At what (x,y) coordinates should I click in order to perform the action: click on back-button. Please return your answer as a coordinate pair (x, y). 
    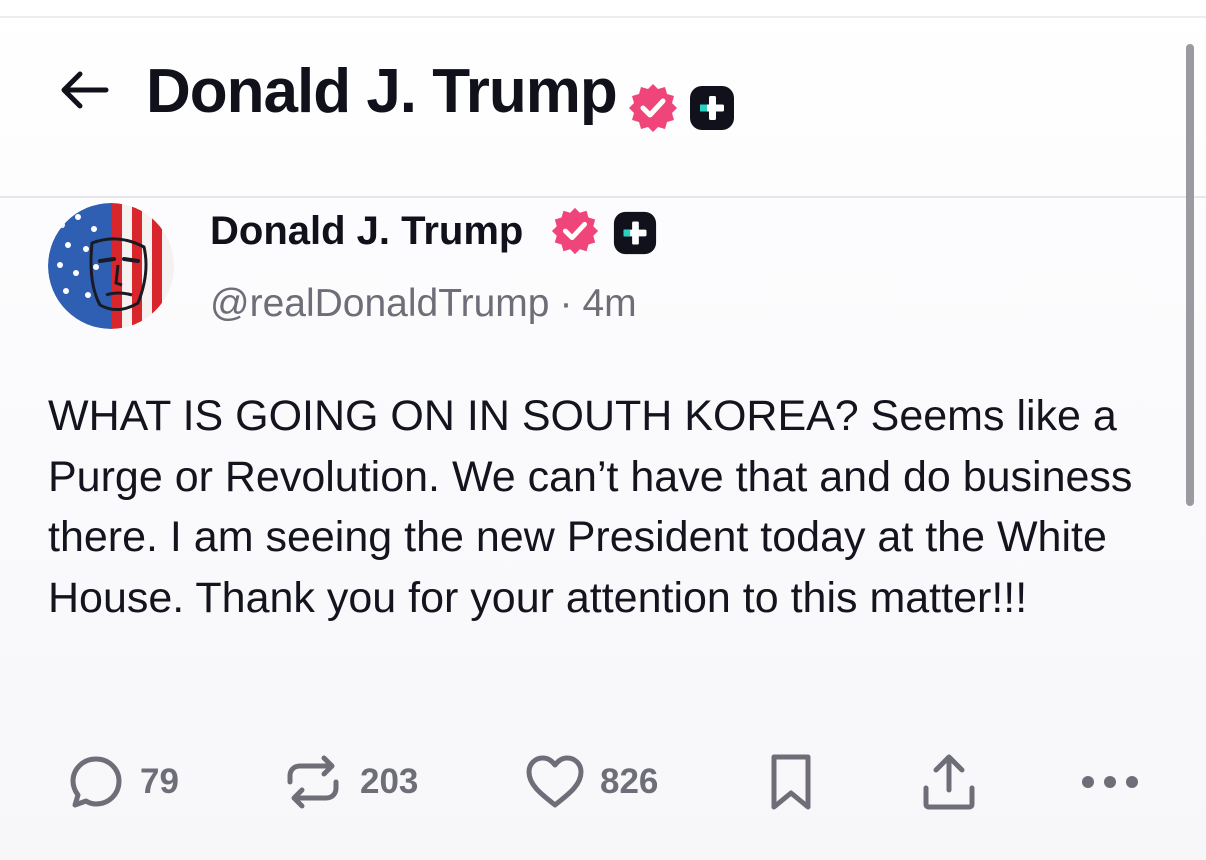
    Looking at the image, I should click on (84, 90).